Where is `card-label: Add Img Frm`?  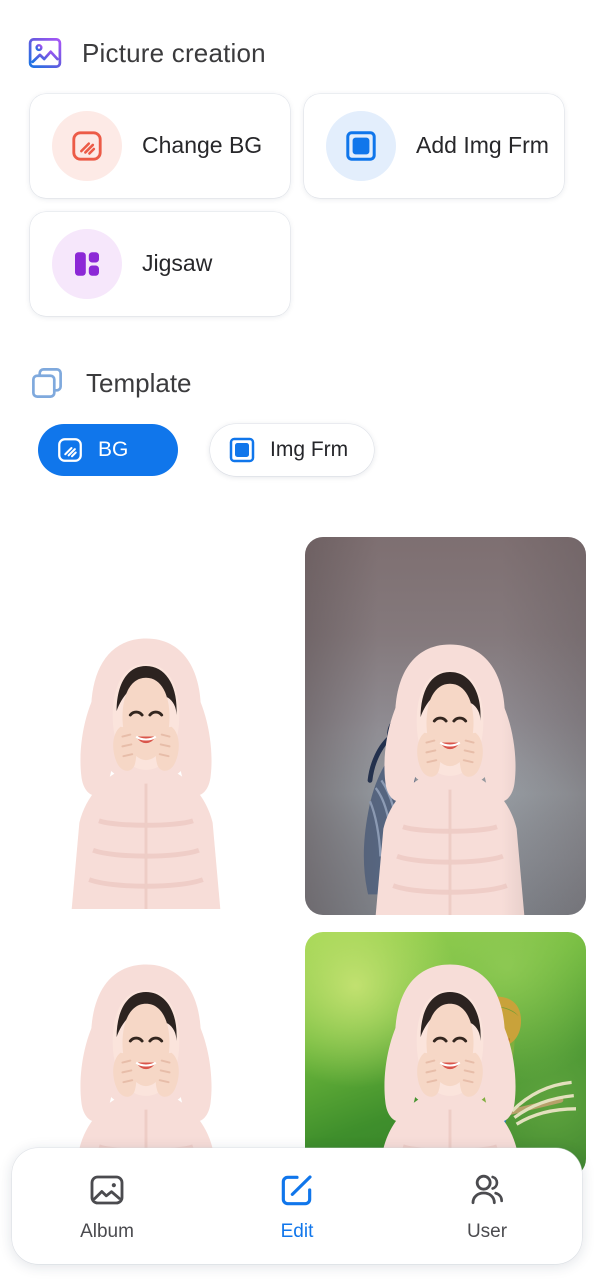 card-label: Add Img Frm is located at coordinates (482, 145).